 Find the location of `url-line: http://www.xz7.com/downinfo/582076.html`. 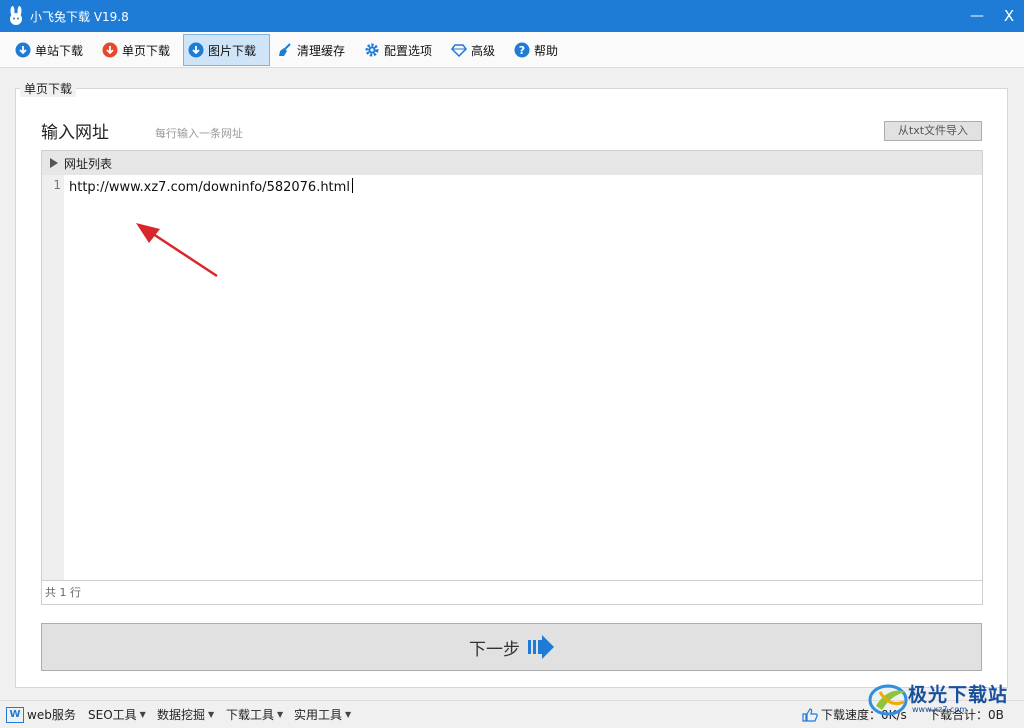

url-line: http://www.xz7.com/downinfo/582076.html is located at coordinates (211, 186).